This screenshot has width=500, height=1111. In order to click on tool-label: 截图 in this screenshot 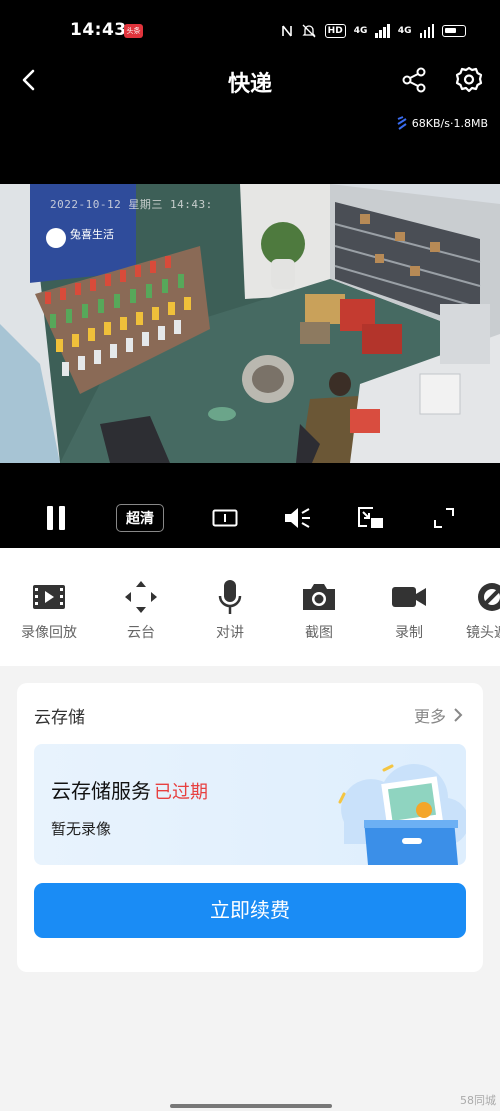, I will do `click(319, 633)`.